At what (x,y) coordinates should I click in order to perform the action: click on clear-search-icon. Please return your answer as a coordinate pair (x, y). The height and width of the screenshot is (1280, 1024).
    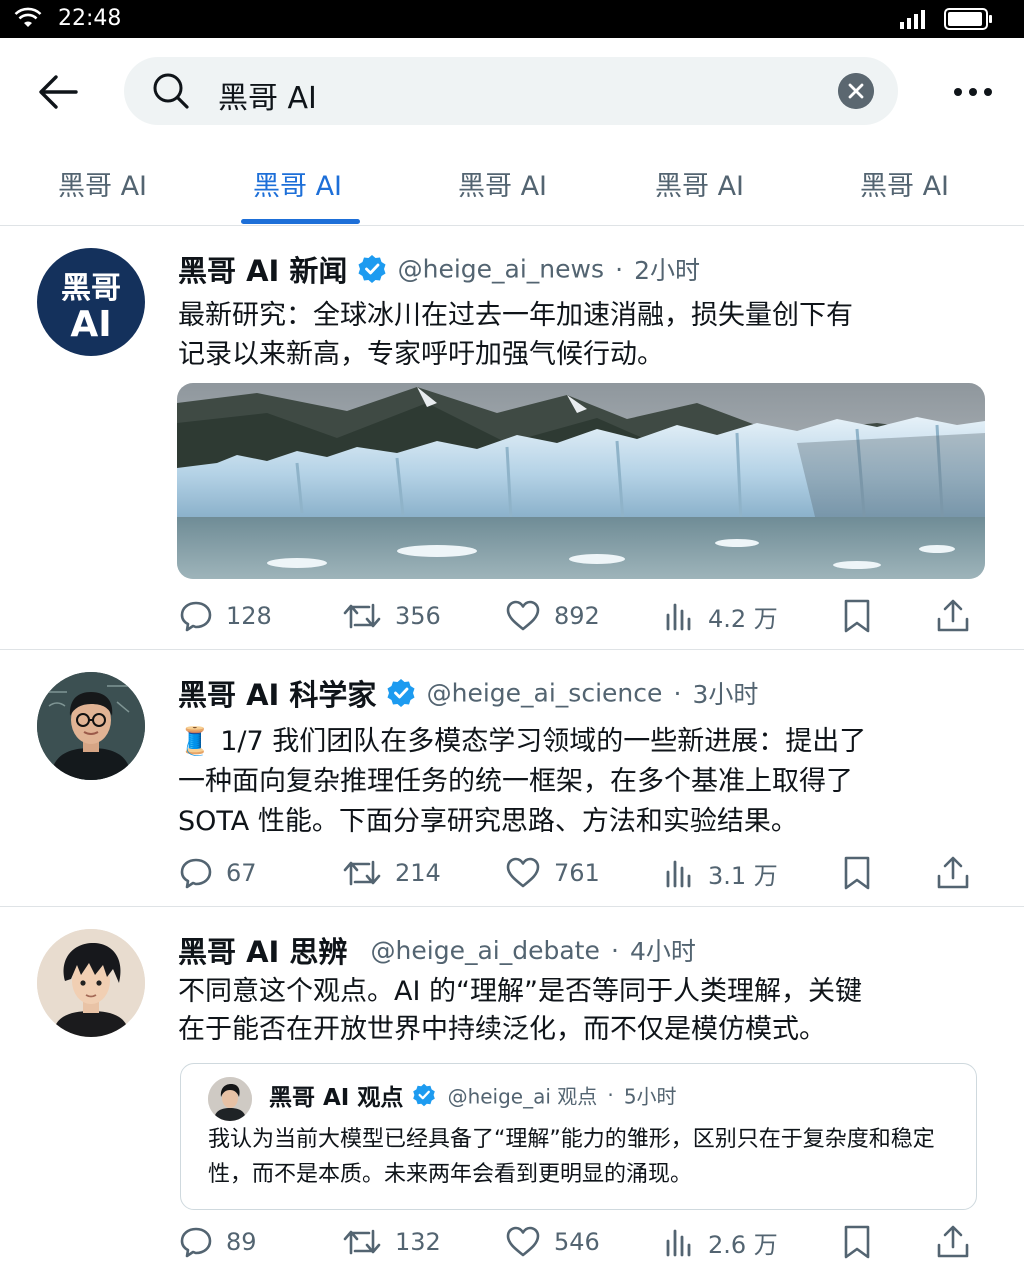
    Looking at the image, I should click on (856, 91).